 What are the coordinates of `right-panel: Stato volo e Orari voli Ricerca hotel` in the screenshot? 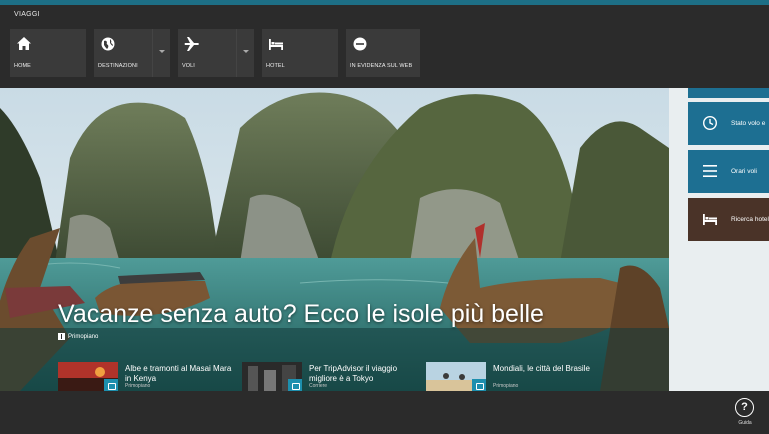 It's located at (719, 239).